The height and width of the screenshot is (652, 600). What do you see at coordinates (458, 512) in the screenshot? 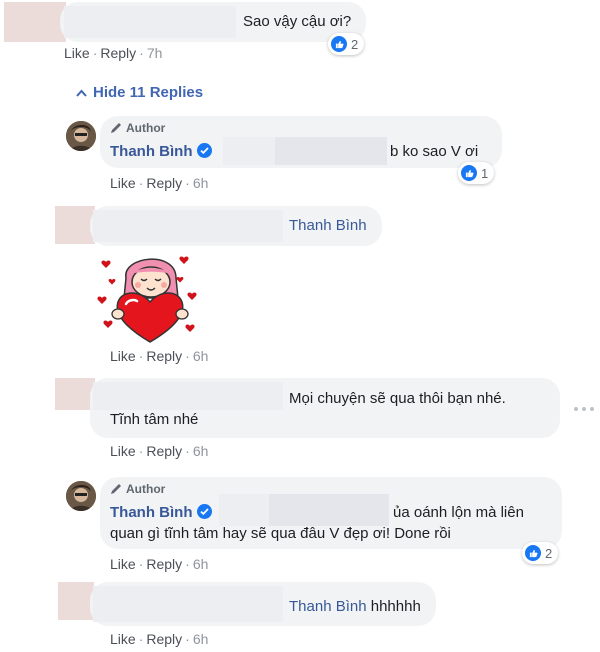
I see `comment-text-line1: ủa oánh lộn mà liên` at bounding box center [458, 512].